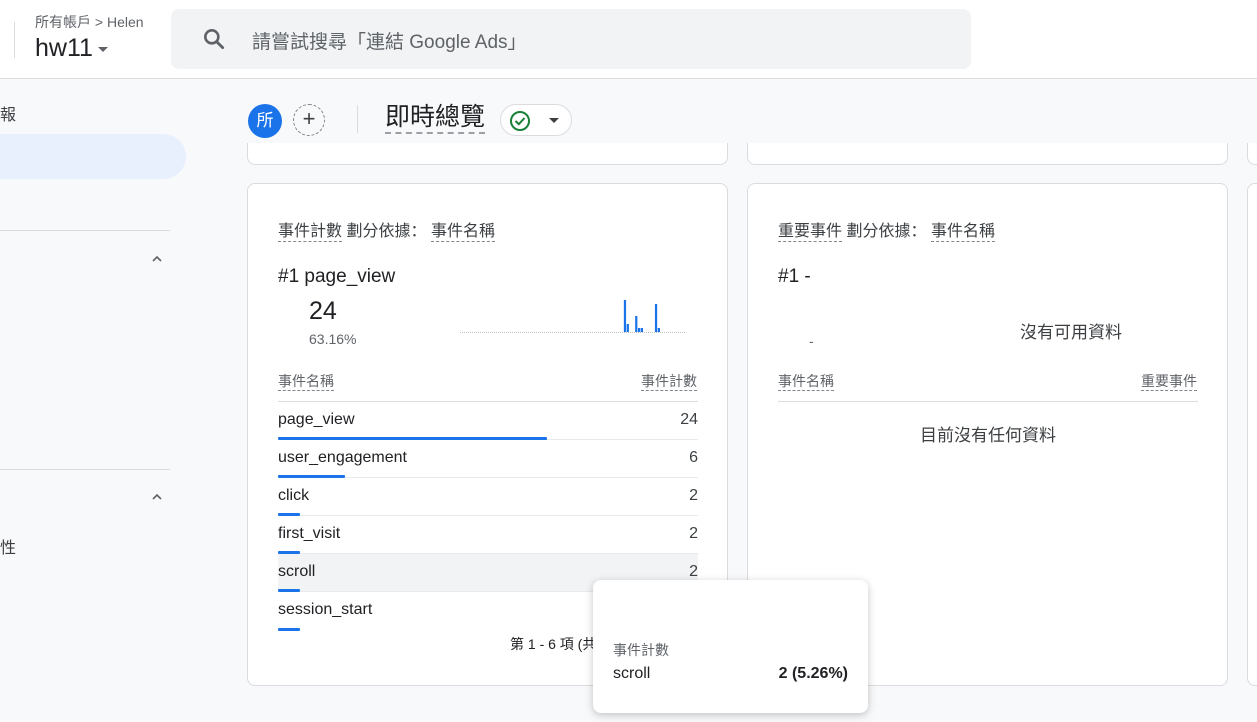 The image size is (1257, 722). What do you see at coordinates (553, 644) in the screenshot?
I see `pagination-label: 第 1 - 6 項 (共` at bounding box center [553, 644].